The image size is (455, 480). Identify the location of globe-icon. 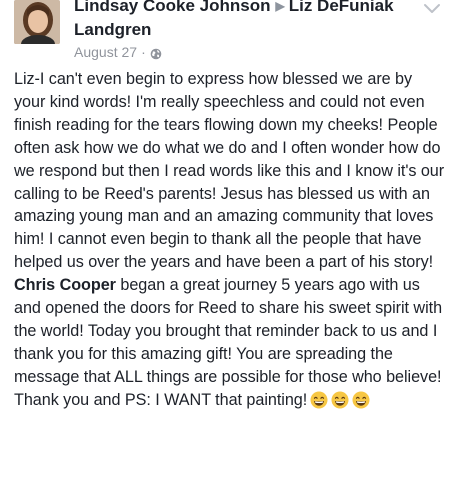
(156, 53).